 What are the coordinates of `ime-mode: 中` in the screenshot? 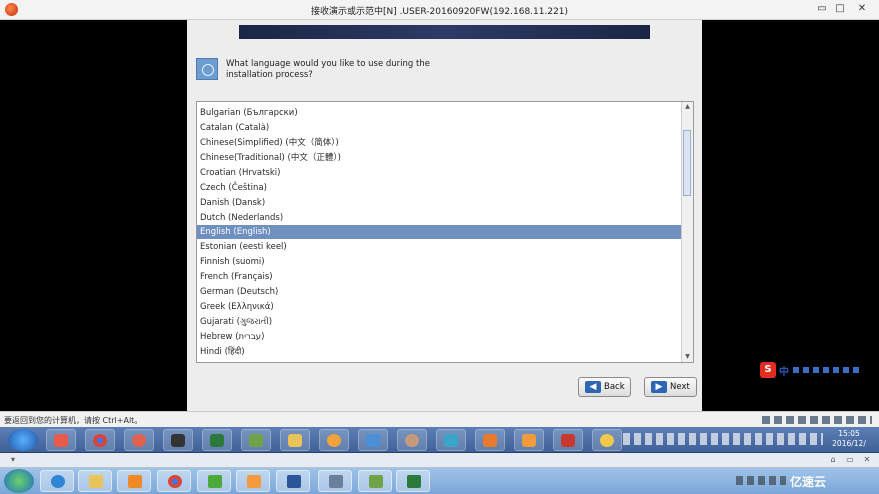 It's located at (784, 370).